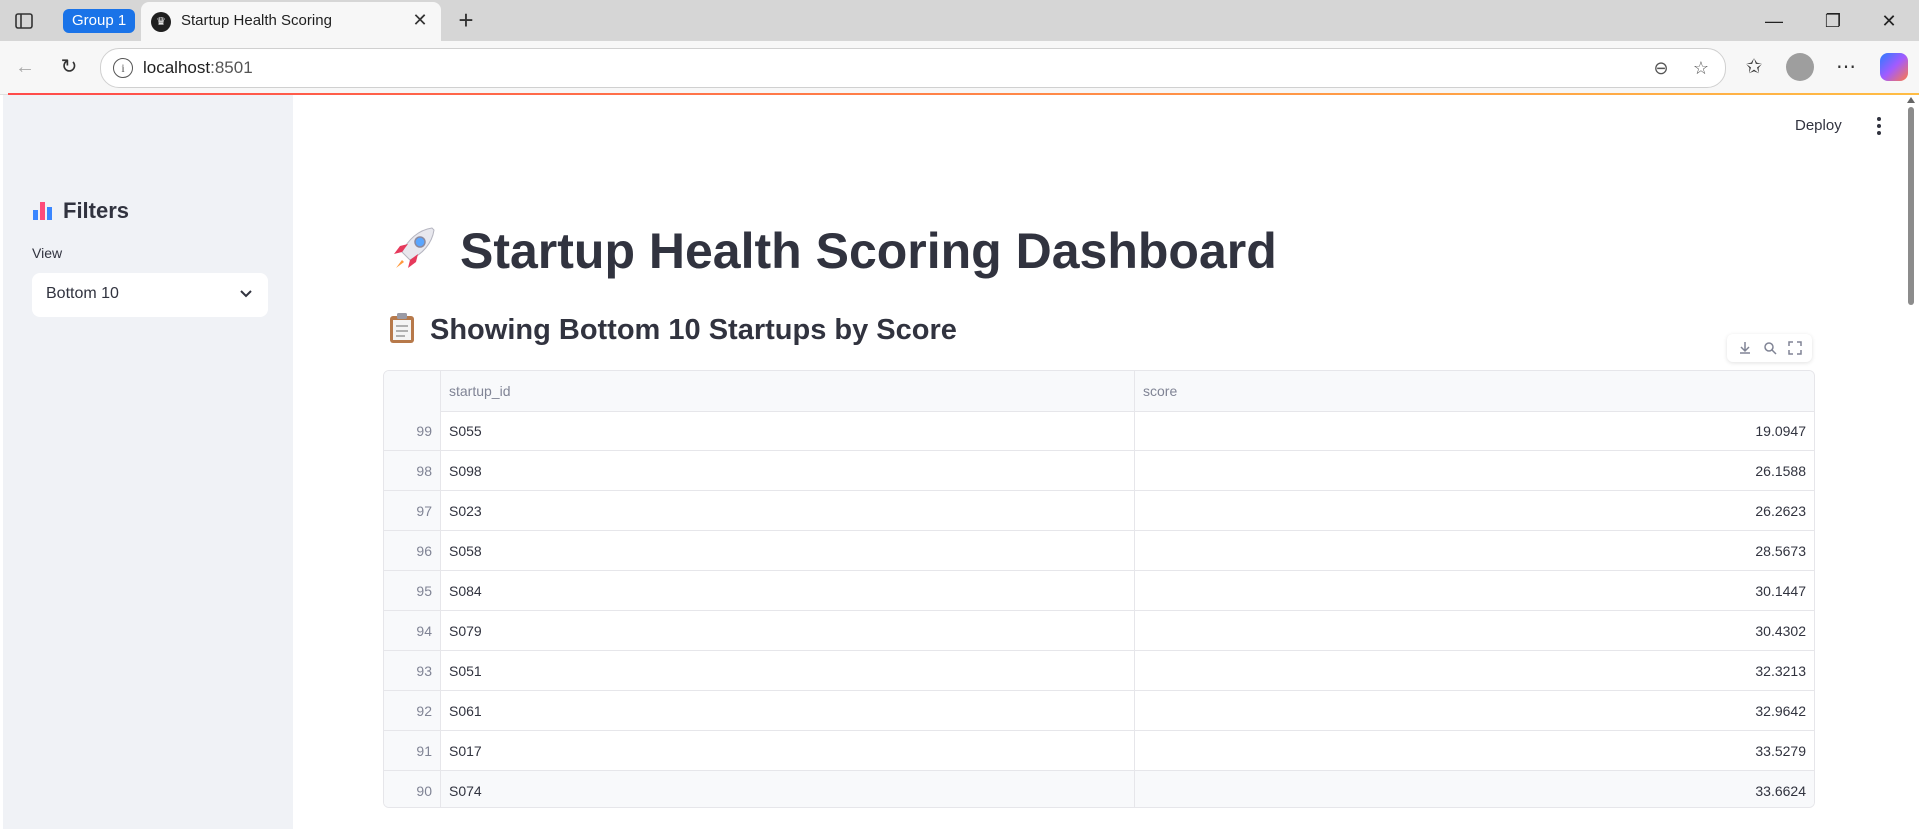  What do you see at coordinates (1474, 710) in the screenshot?
I see `score-cell: 32.9642` at bounding box center [1474, 710].